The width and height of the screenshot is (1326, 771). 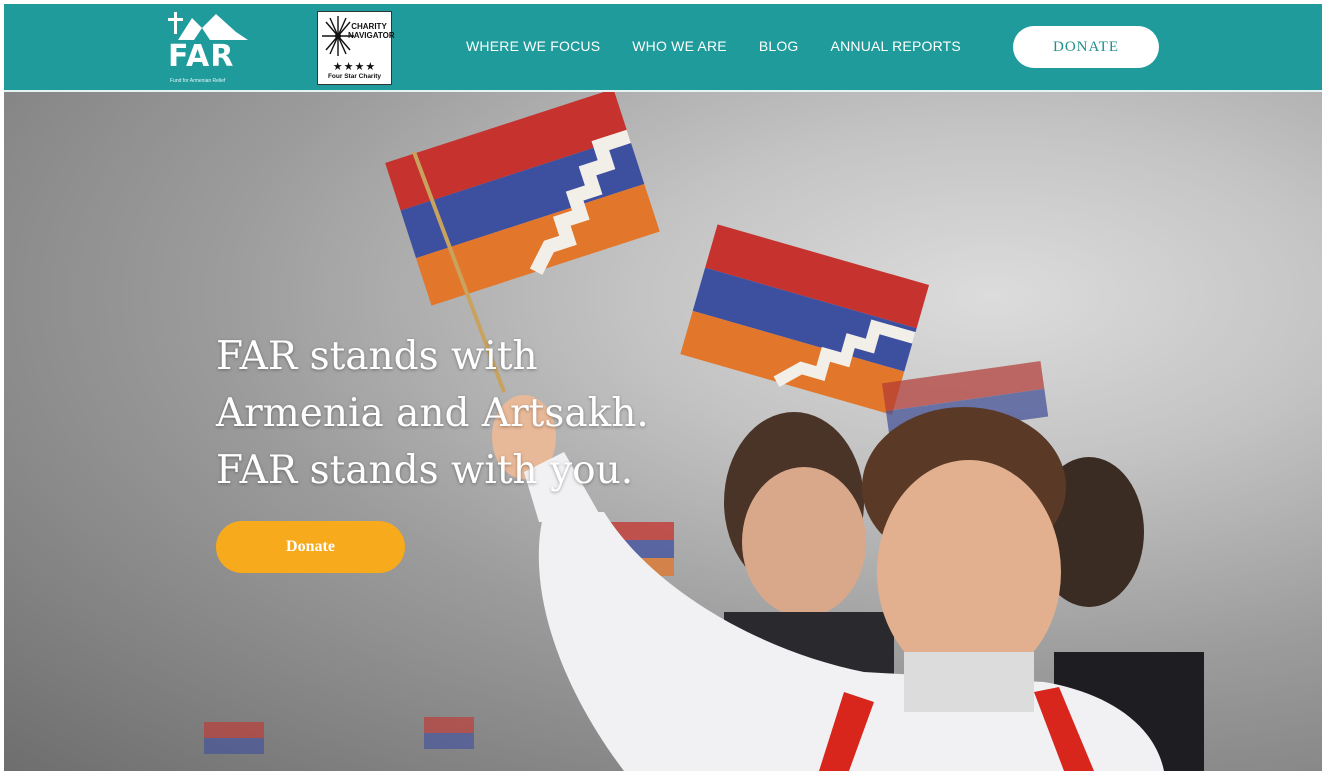 What do you see at coordinates (432, 413) in the screenshot?
I see `headline-line-2: Armenia and Artsakh.` at bounding box center [432, 413].